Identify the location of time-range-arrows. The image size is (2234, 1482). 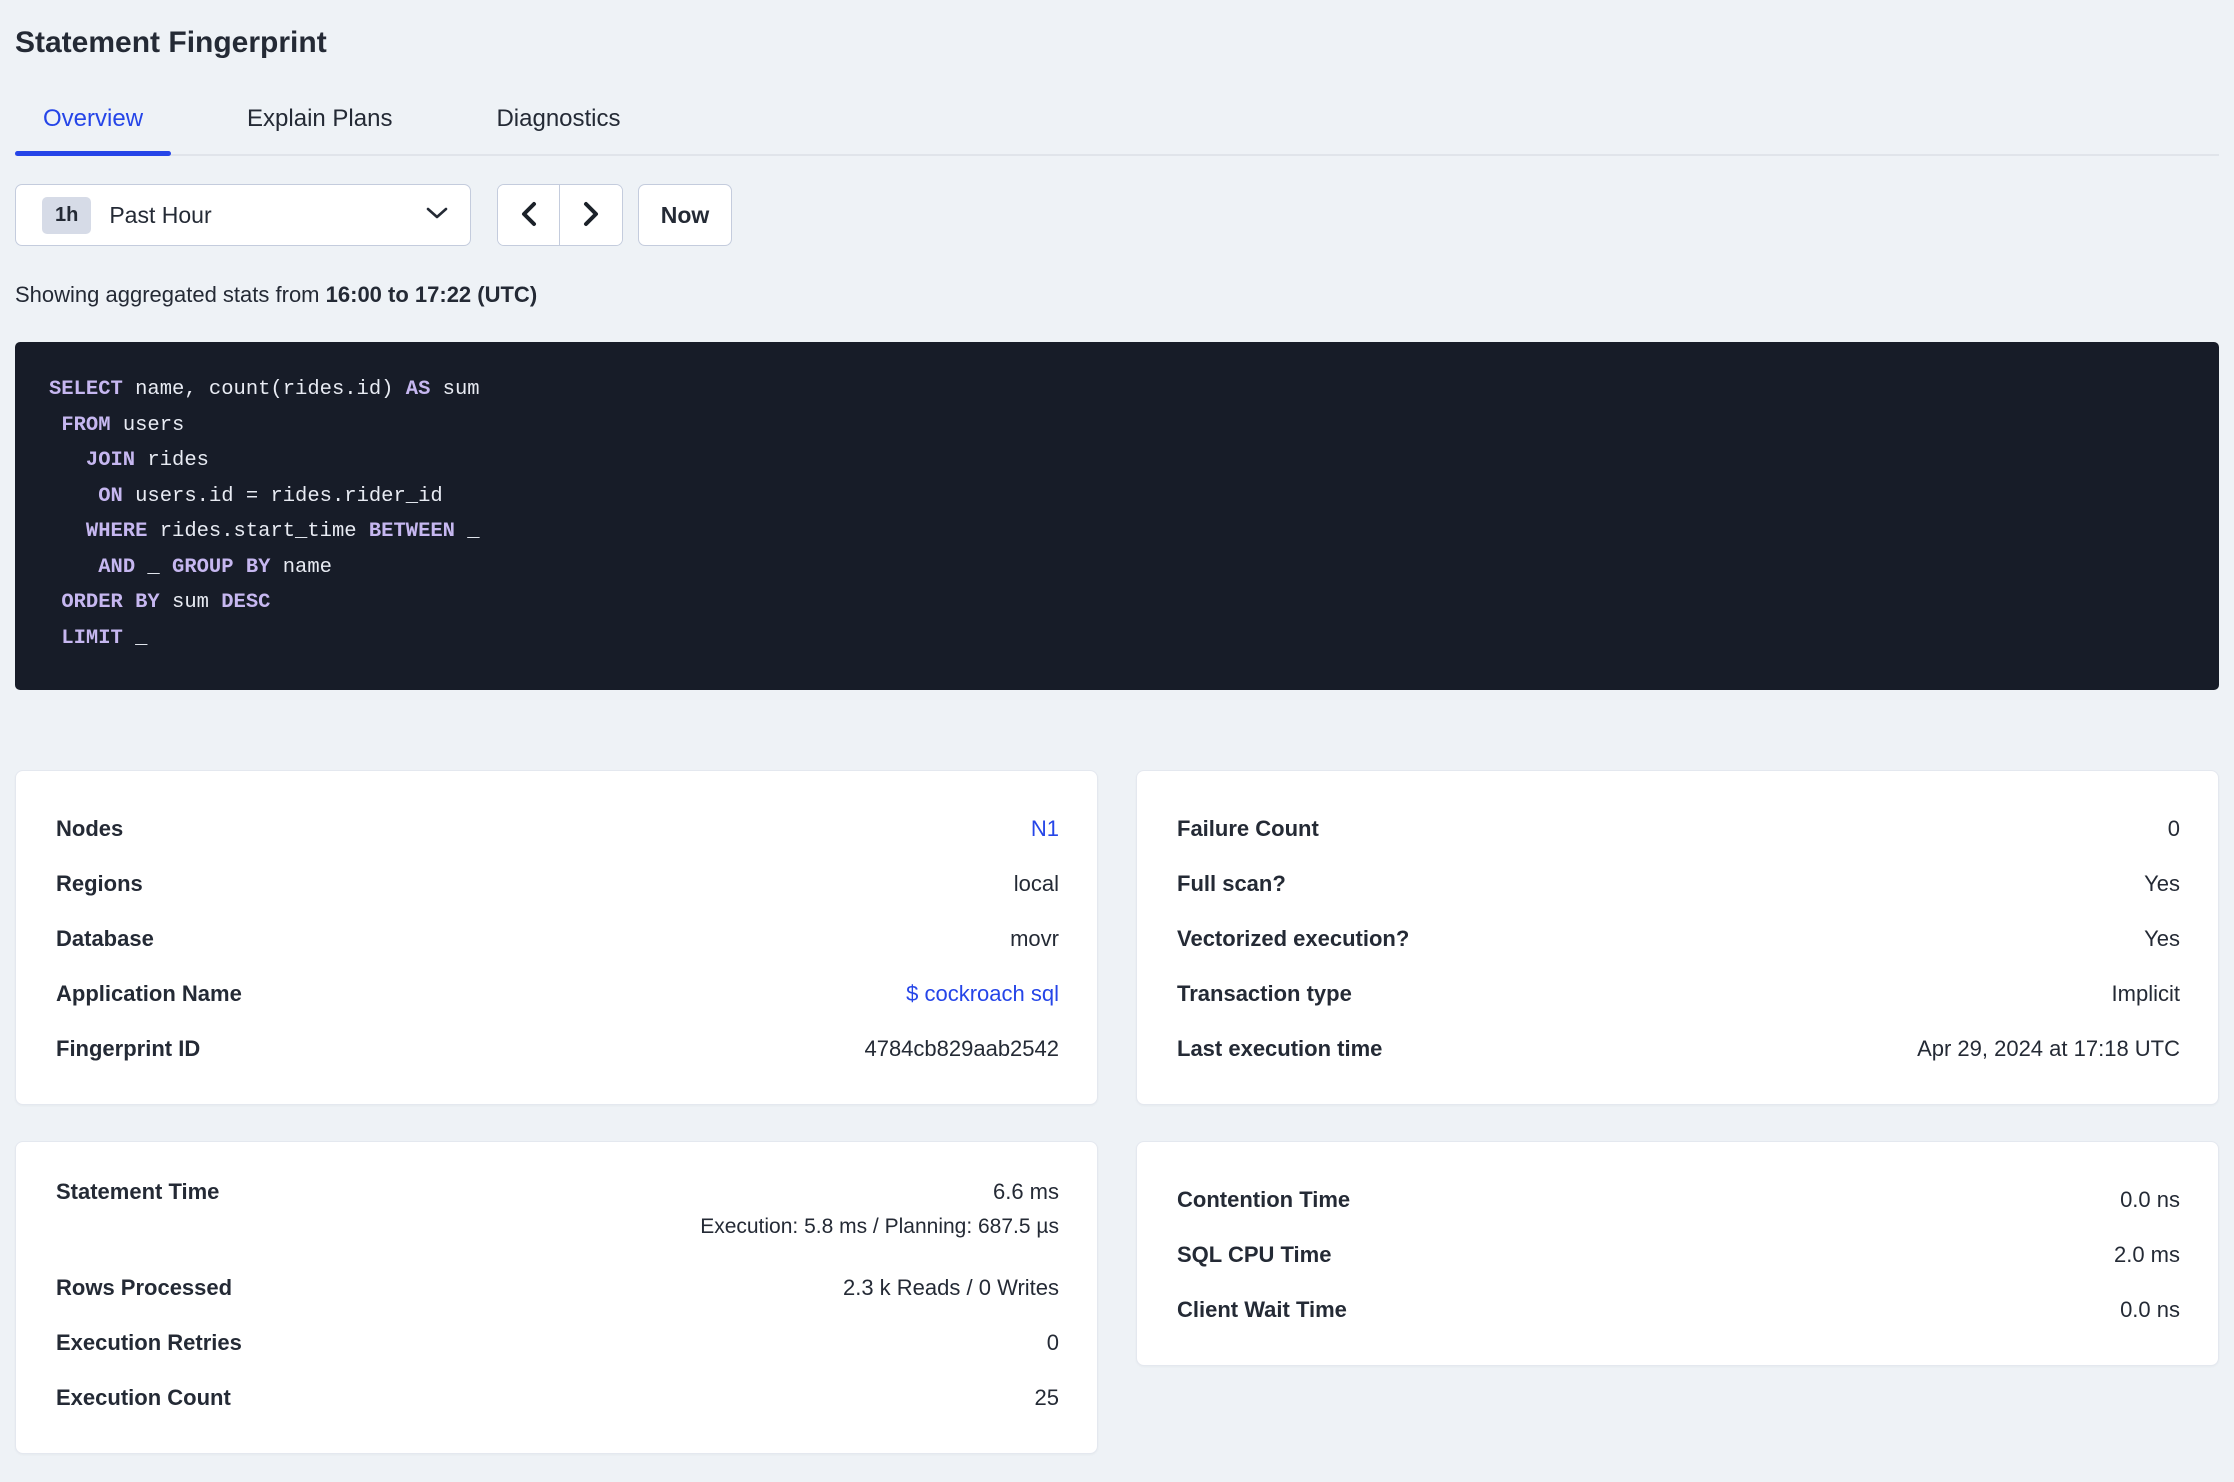
(560, 215).